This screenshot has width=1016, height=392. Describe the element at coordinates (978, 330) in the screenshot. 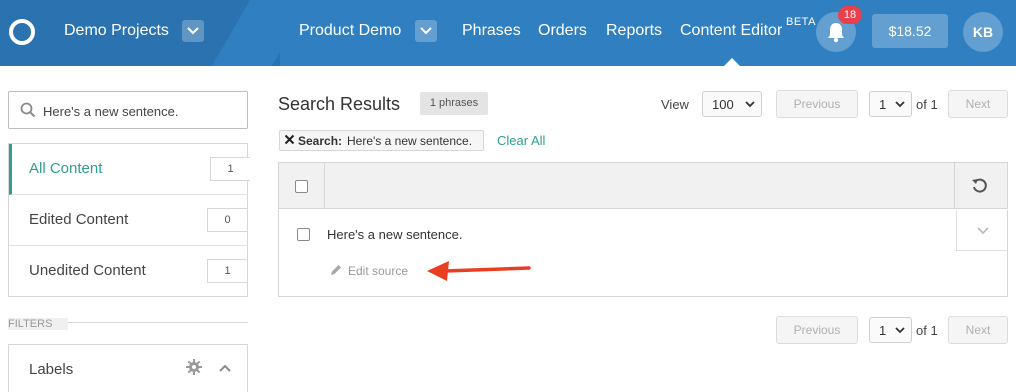

I see `next-page-button-bottom: Next` at that location.